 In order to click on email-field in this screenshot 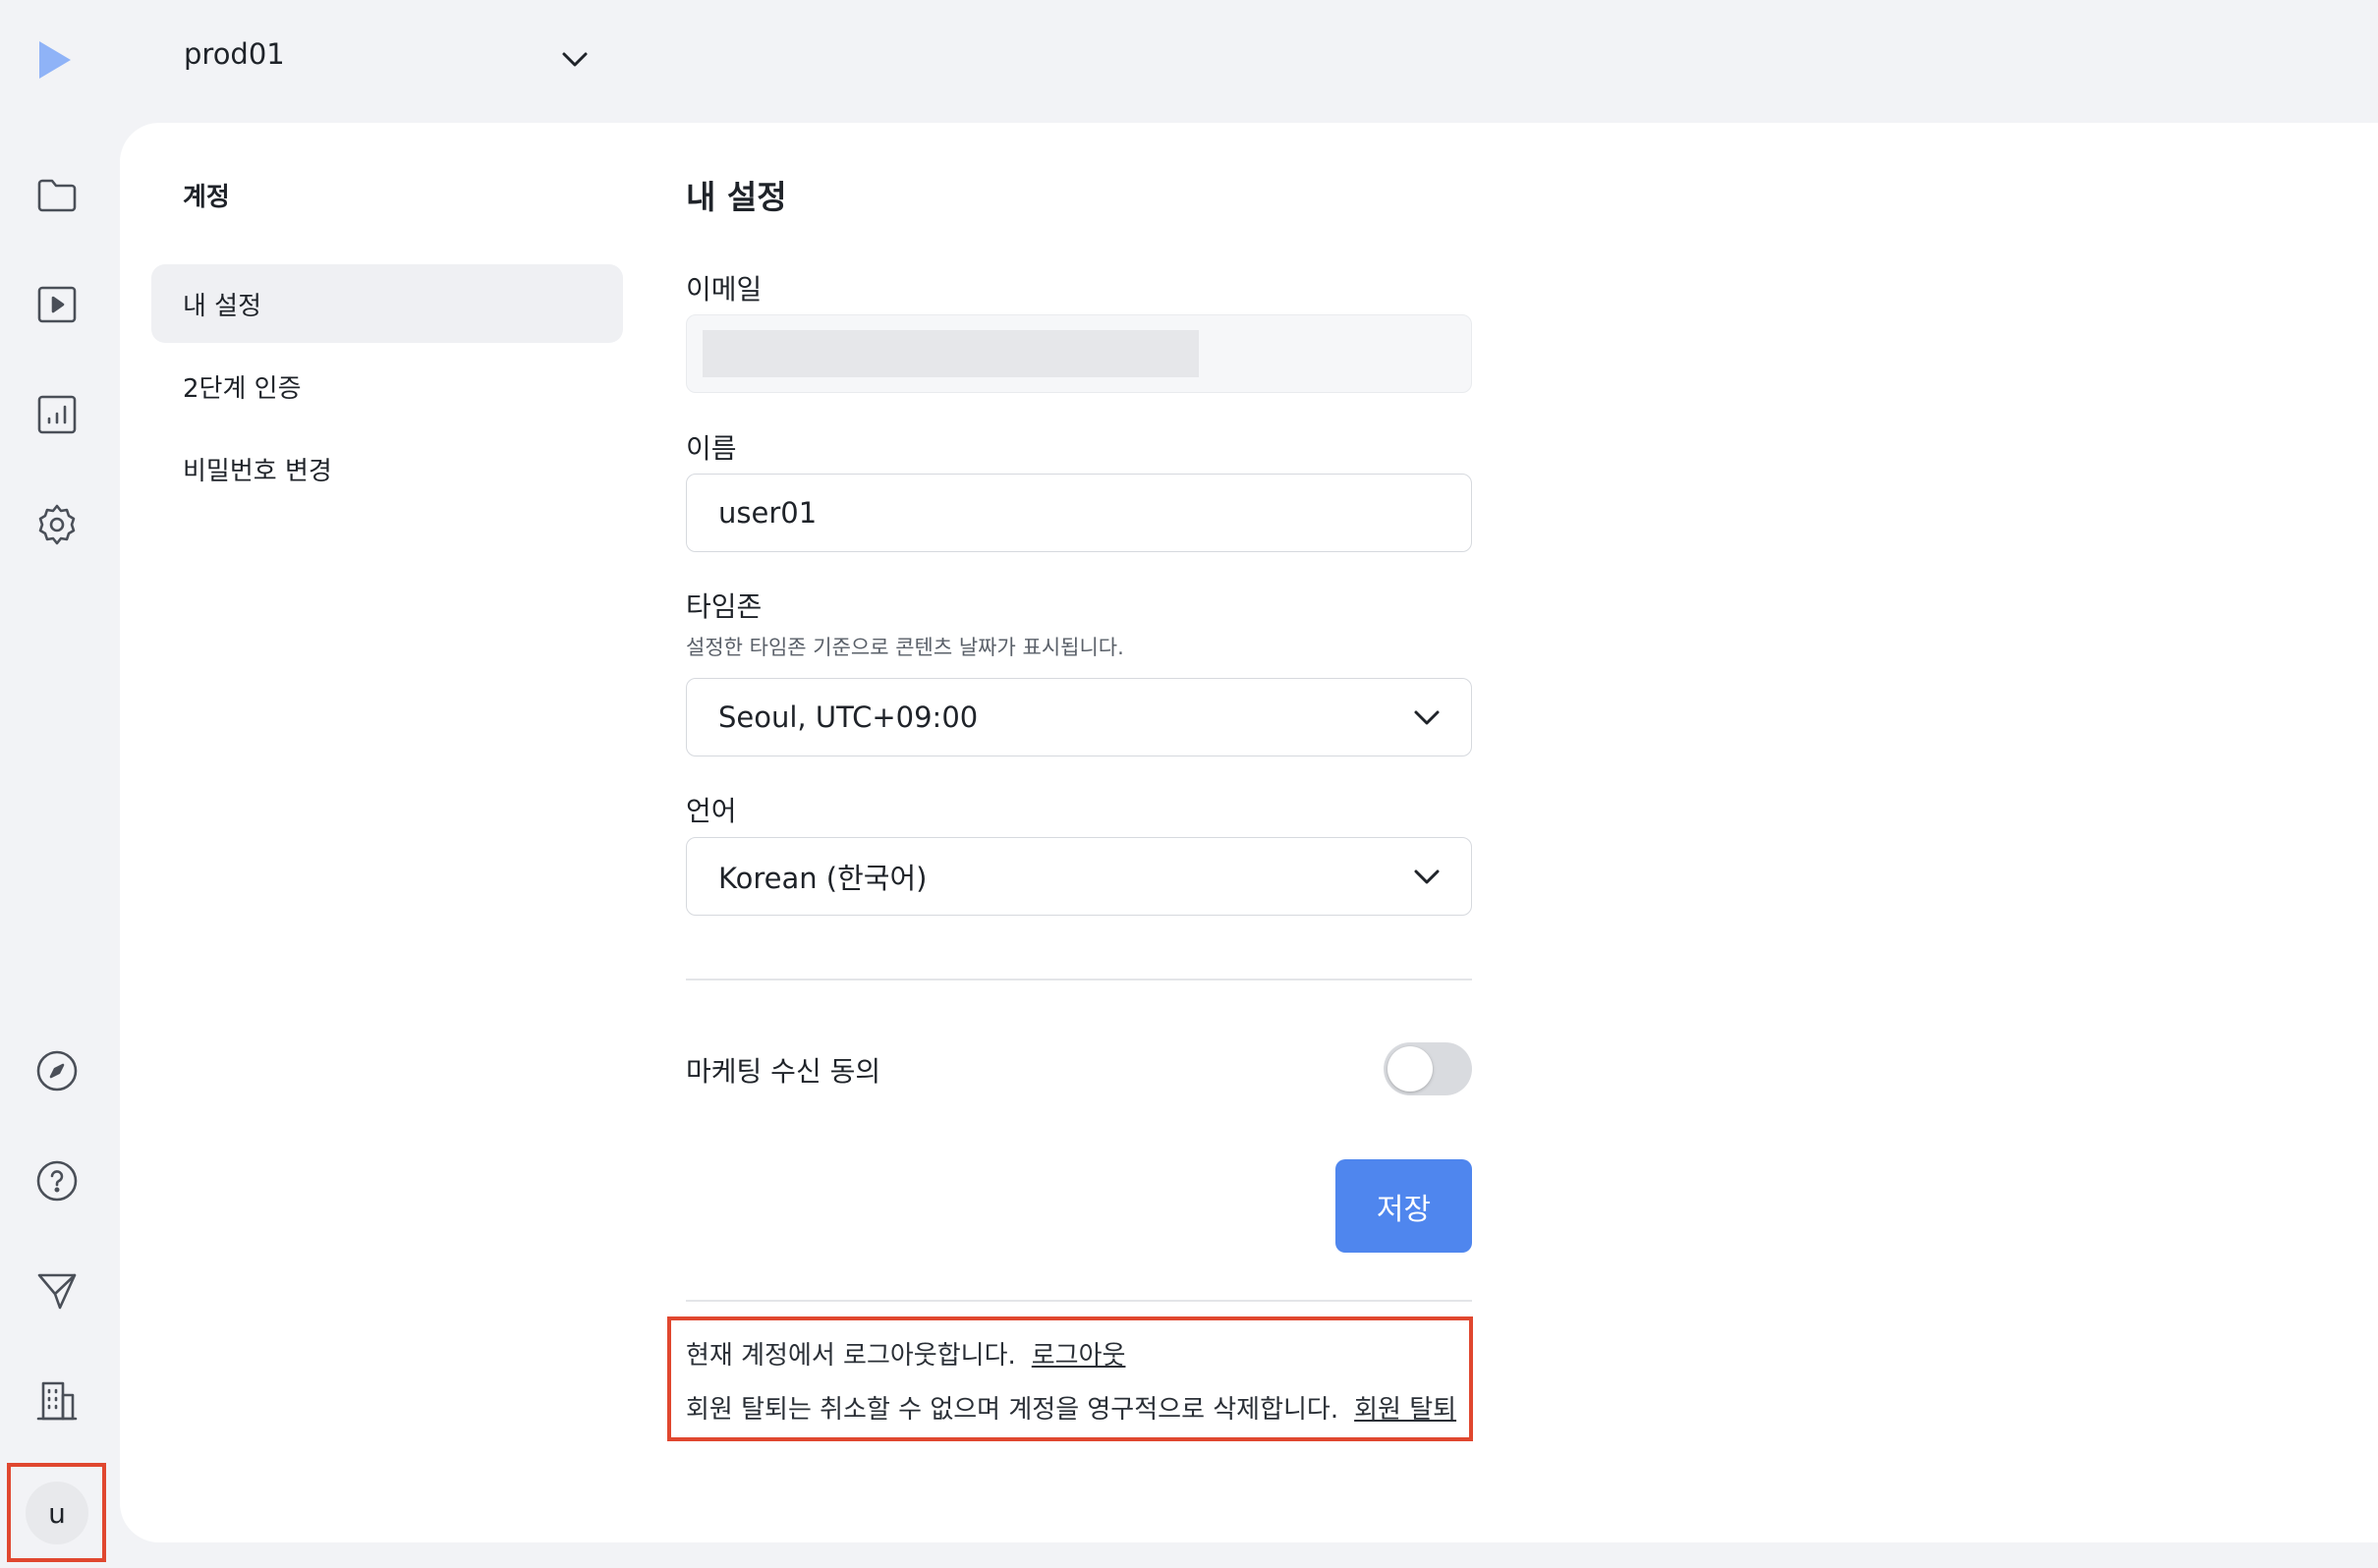, I will do `click(1079, 353)`.